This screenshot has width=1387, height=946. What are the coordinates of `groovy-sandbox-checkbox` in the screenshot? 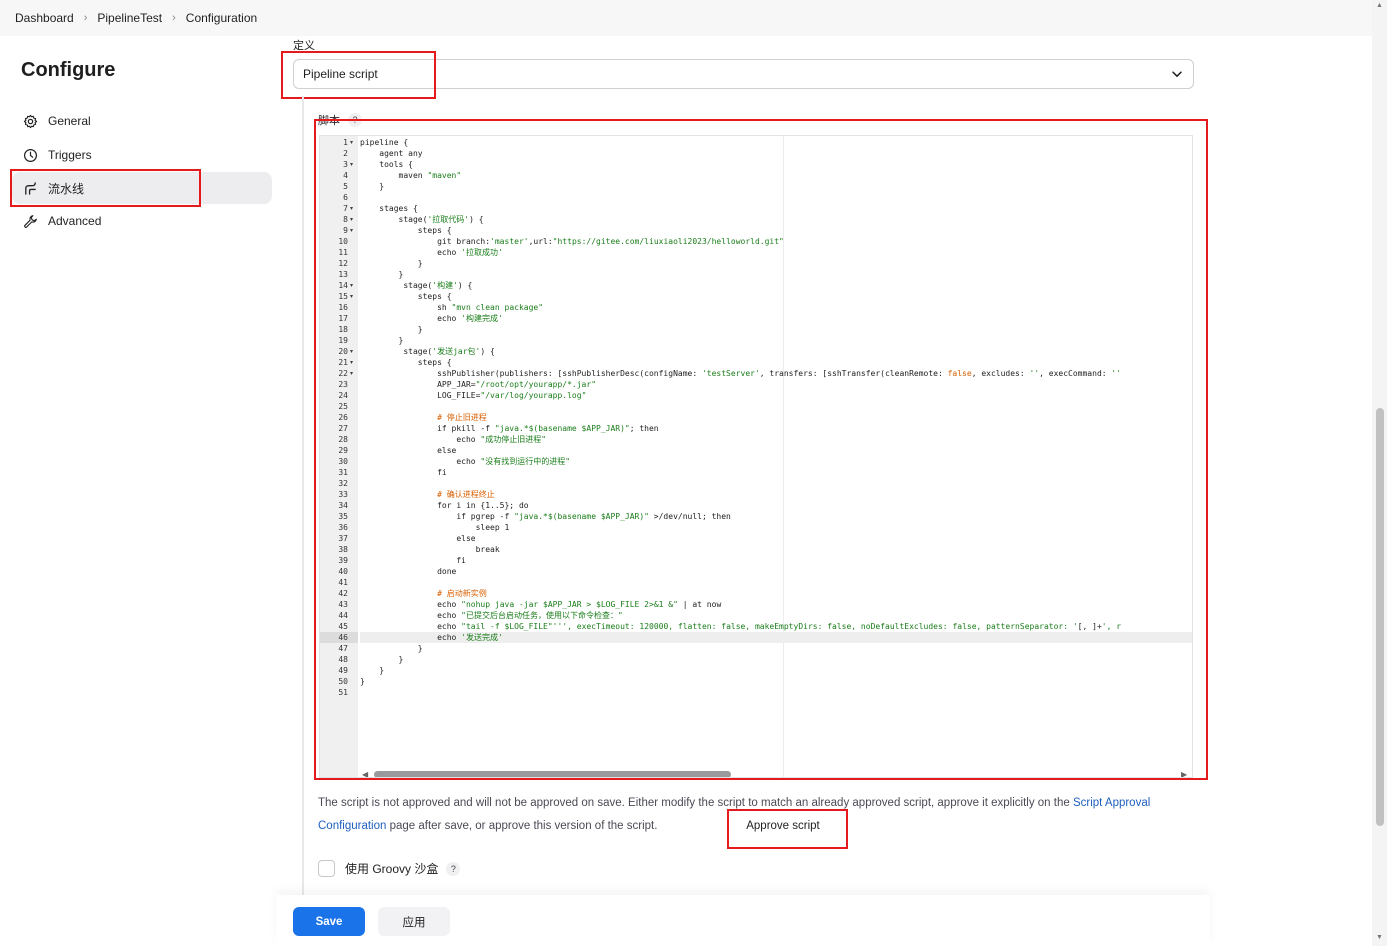 It's located at (326, 868).